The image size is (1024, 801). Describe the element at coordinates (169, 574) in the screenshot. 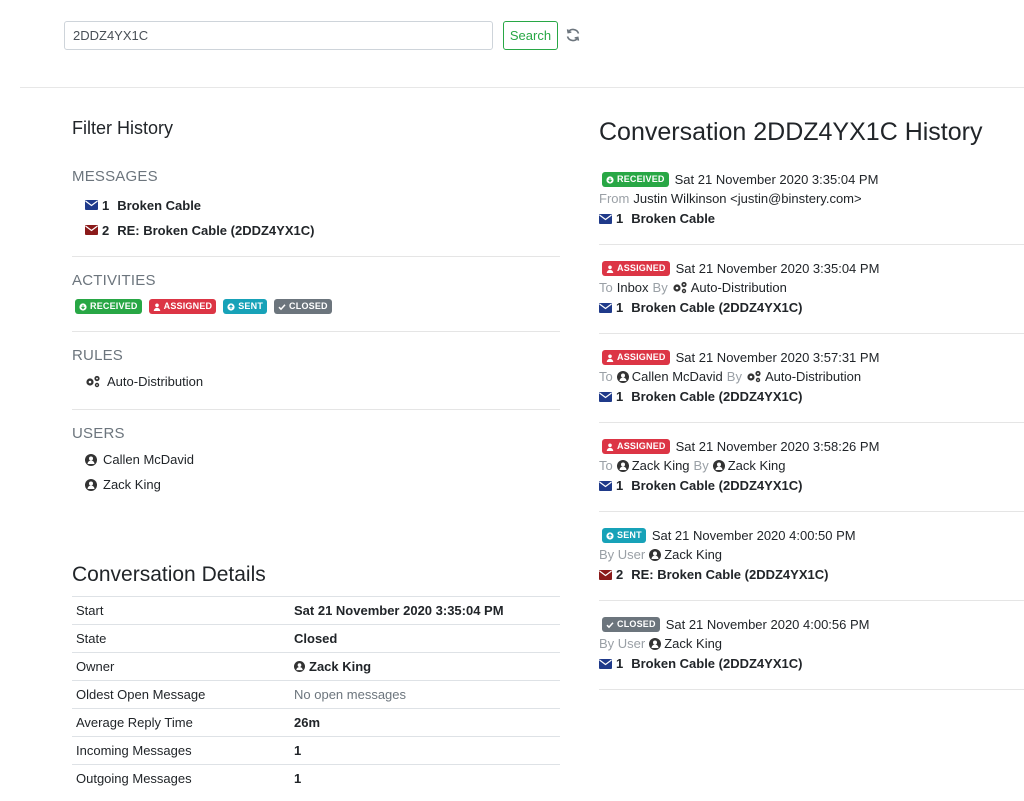

I see `details-title: Conversation Details` at that location.